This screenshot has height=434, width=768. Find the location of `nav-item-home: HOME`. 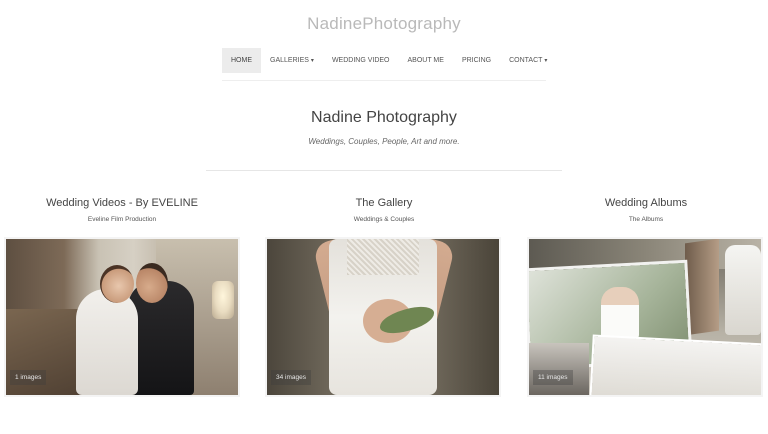

nav-item-home: HOME is located at coordinates (241, 60).